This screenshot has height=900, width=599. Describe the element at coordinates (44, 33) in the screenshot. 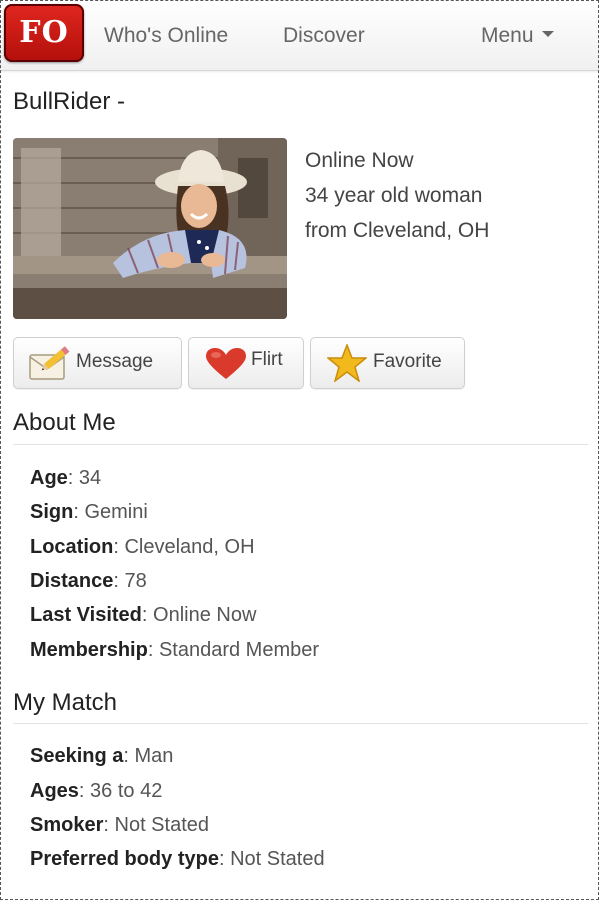

I see `site-logo: FO` at that location.